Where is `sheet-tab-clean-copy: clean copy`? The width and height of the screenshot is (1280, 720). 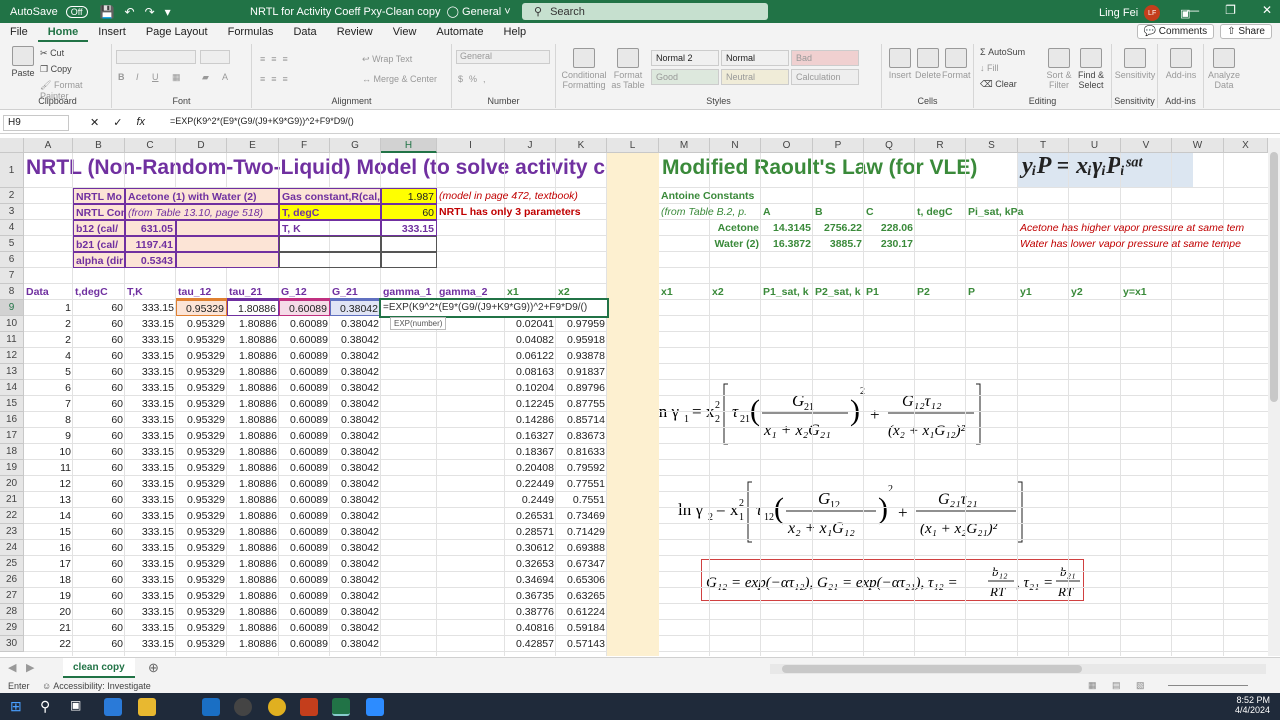
sheet-tab-clean-copy: clean copy is located at coordinates (99, 668).